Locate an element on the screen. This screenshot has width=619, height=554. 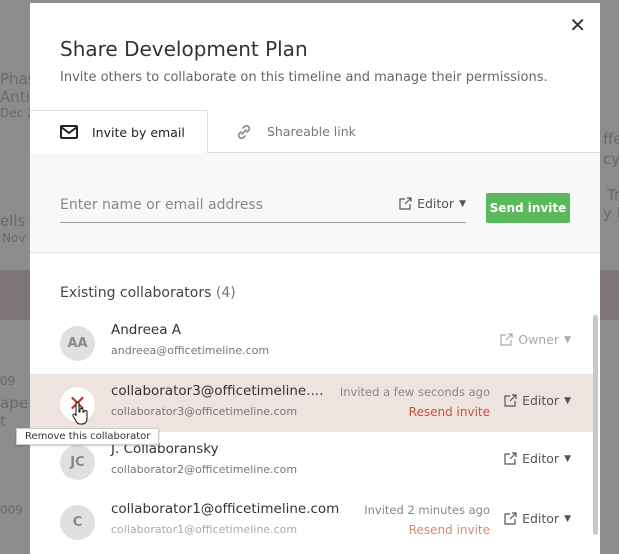
avatar: JC is located at coordinates (77, 462).